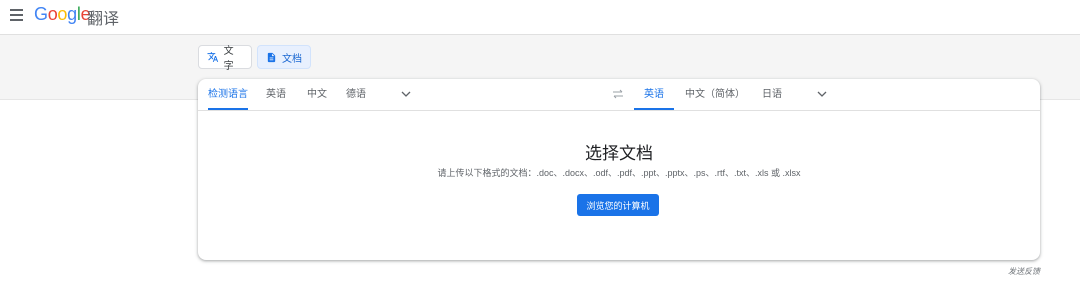  Describe the element at coordinates (1024, 271) in the screenshot. I see `send-feedback-link: 发送反馈` at that location.